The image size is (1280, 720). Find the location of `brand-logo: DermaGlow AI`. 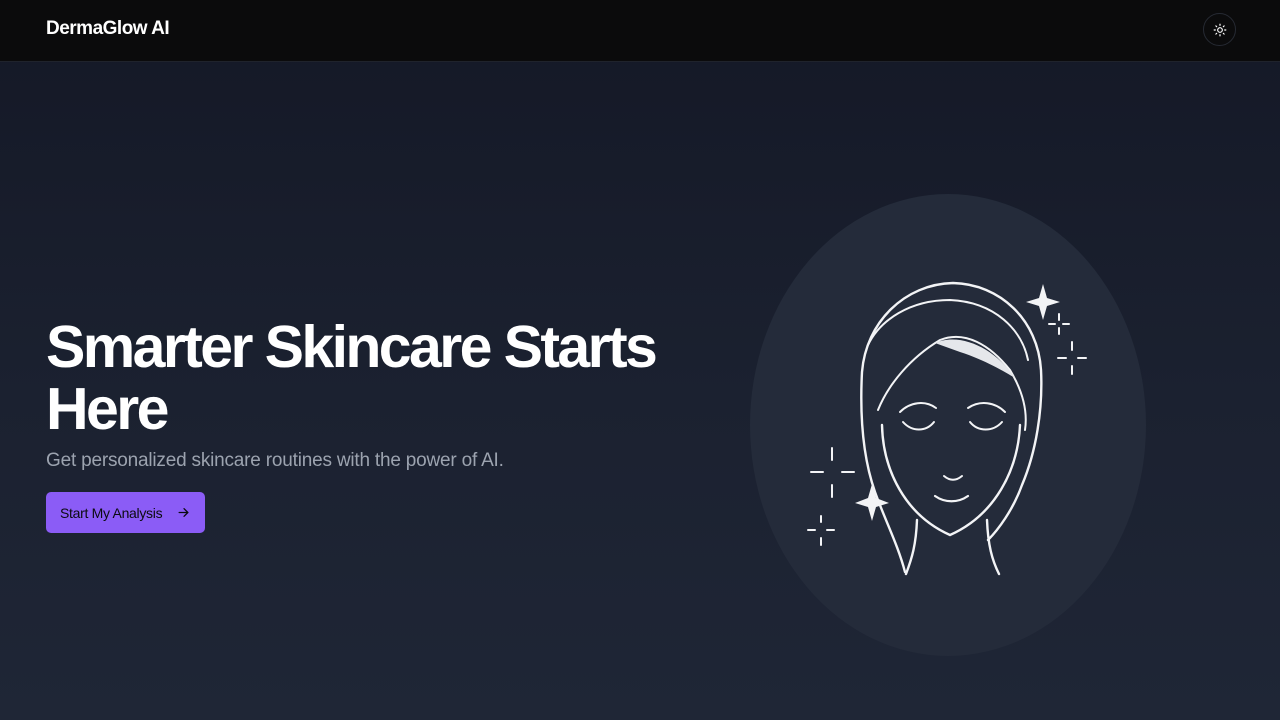

brand-logo: DermaGlow AI is located at coordinates (108, 29).